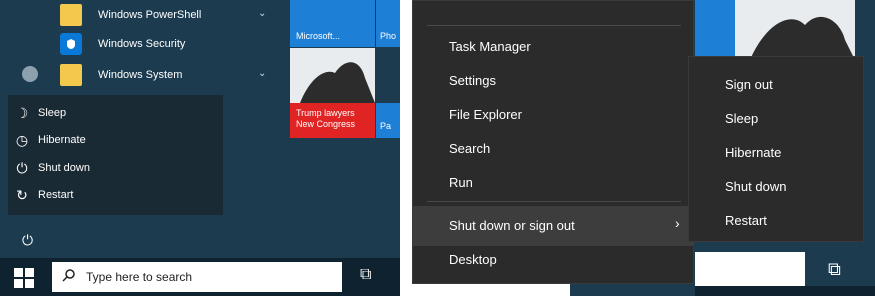  What do you see at coordinates (150, 15) in the screenshot?
I see `app-label: Windows PowerShell` at bounding box center [150, 15].